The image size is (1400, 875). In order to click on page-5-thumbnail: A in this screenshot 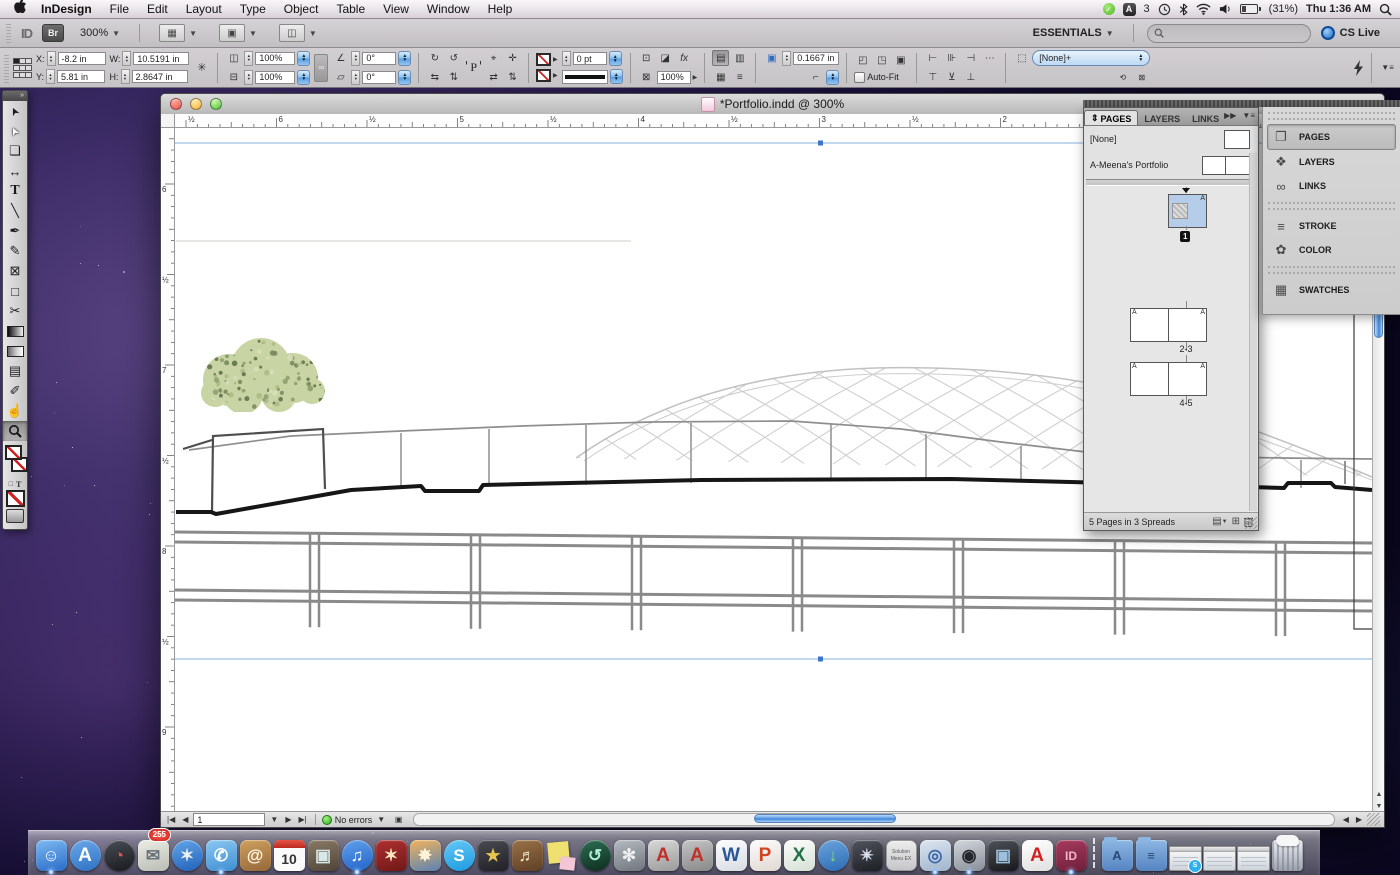, I will do `click(1187, 379)`.